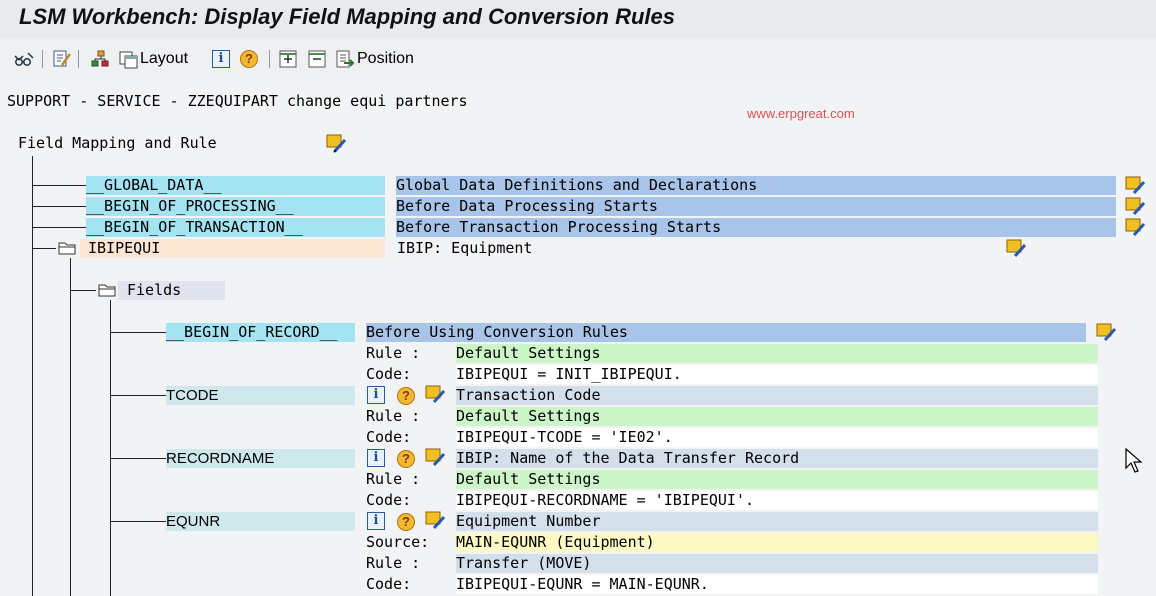 The width and height of the screenshot is (1156, 596). Describe the element at coordinates (756, 185) in the screenshot. I see `node-global-data-desc: Global Data Definitions and Declarations` at that location.